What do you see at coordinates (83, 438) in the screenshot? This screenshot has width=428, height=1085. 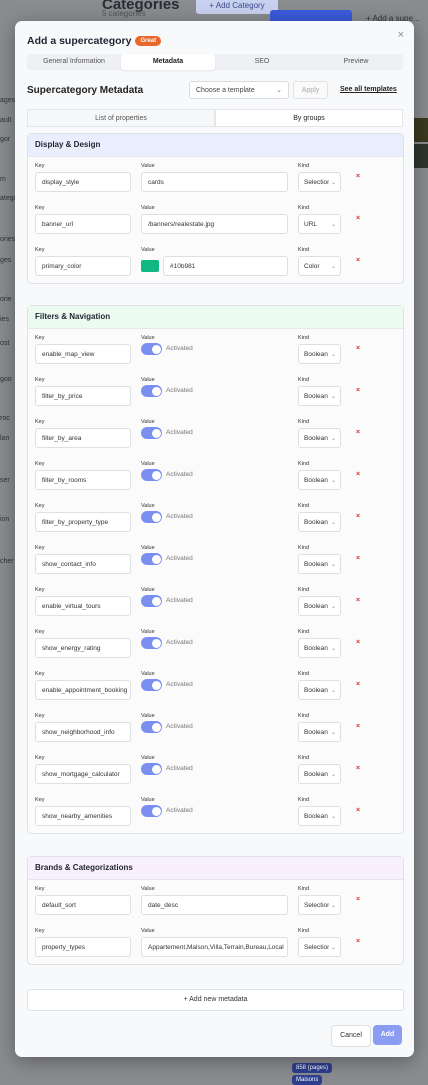 I see `key-input: filter_by_area` at bounding box center [83, 438].